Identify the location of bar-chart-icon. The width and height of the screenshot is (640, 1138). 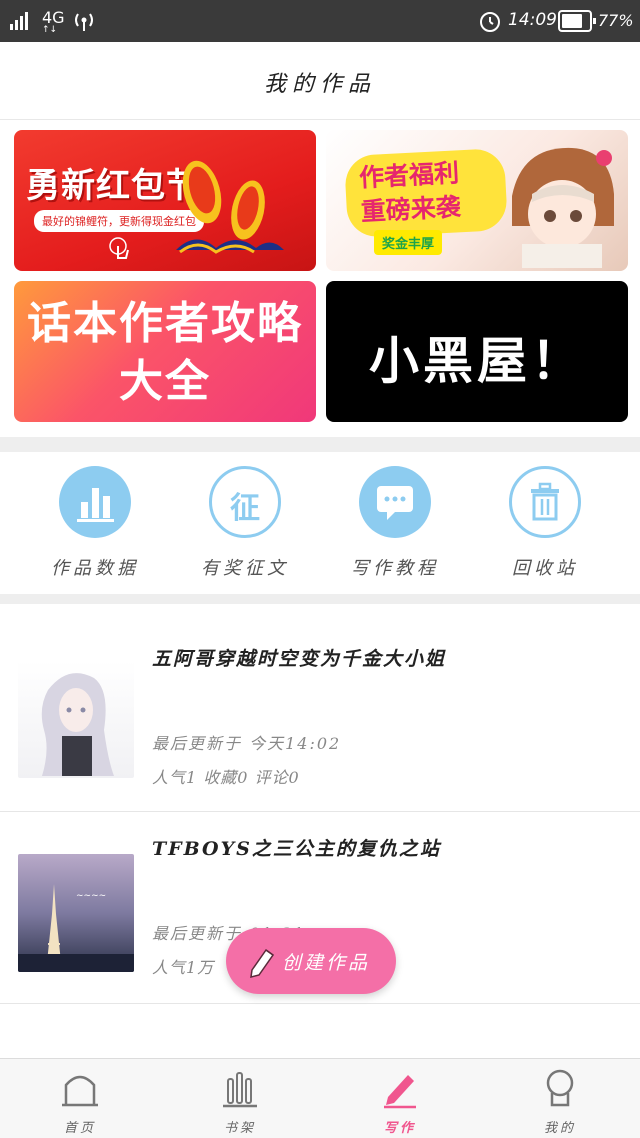
(95, 502).